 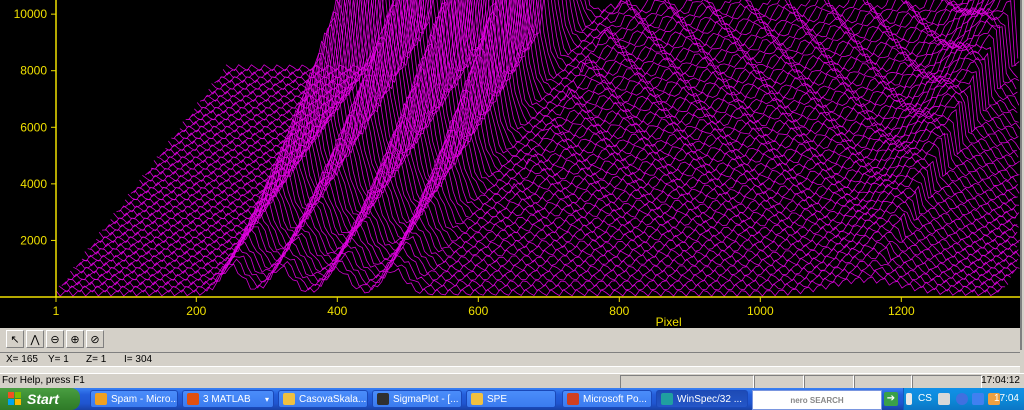 I want to click on x-tick-label: 400, so click(x=337, y=311).